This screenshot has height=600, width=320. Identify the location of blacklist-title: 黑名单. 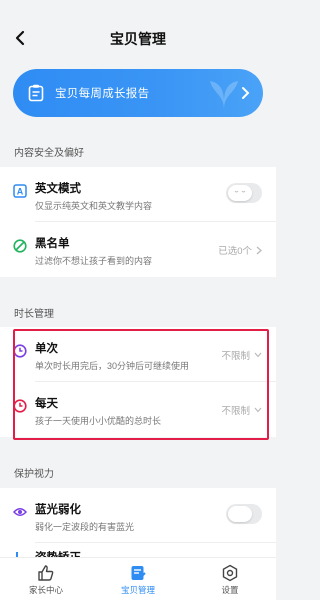
(52, 244).